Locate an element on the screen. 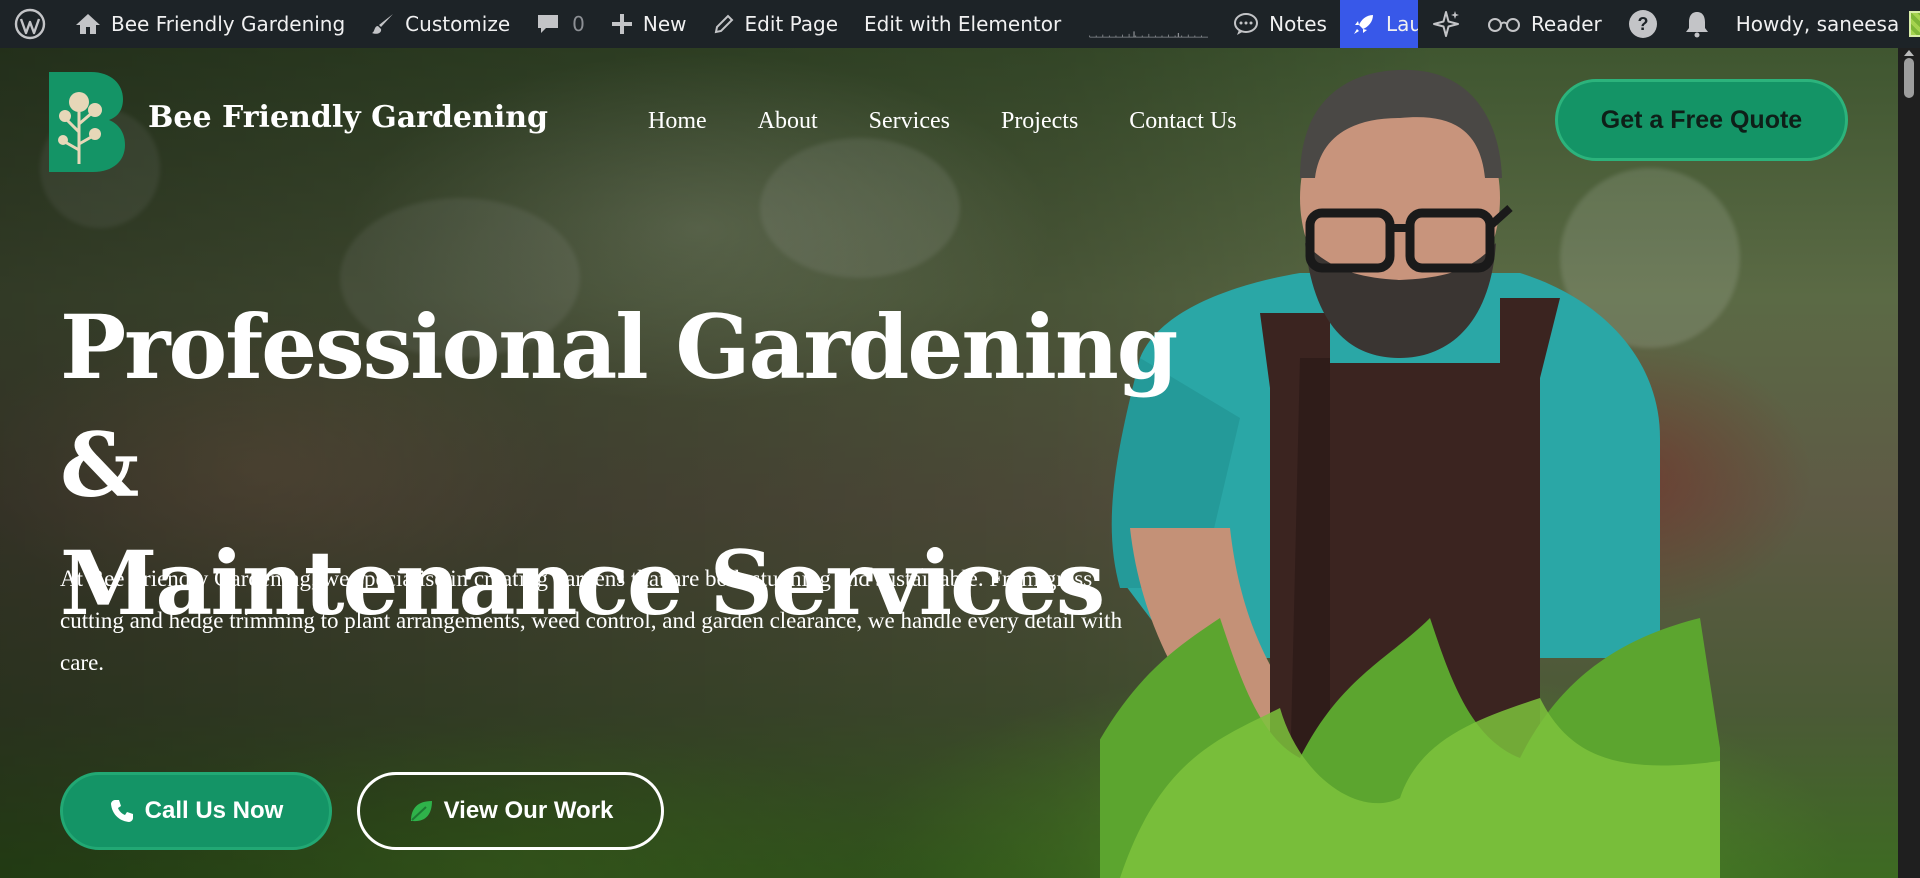 This screenshot has height=878, width=1920. edit-page-link: Edit Page is located at coordinates (776, 24).